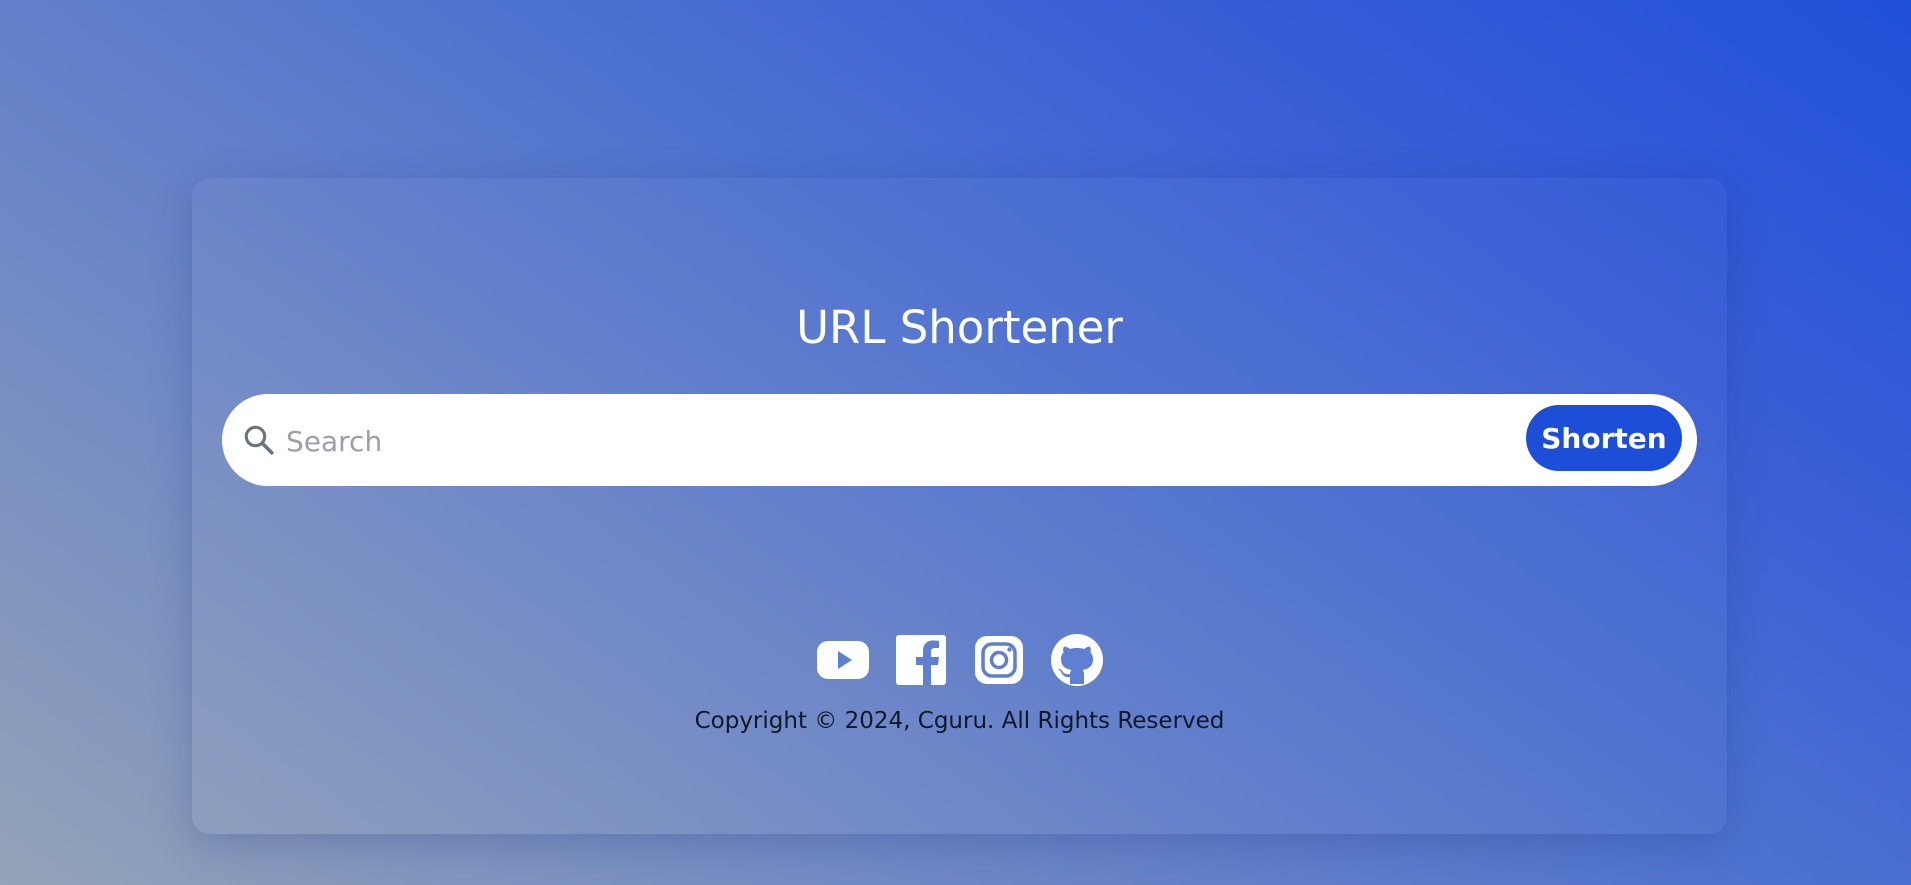 The image size is (1911, 885). I want to click on youtube-icon, so click(842, 660).